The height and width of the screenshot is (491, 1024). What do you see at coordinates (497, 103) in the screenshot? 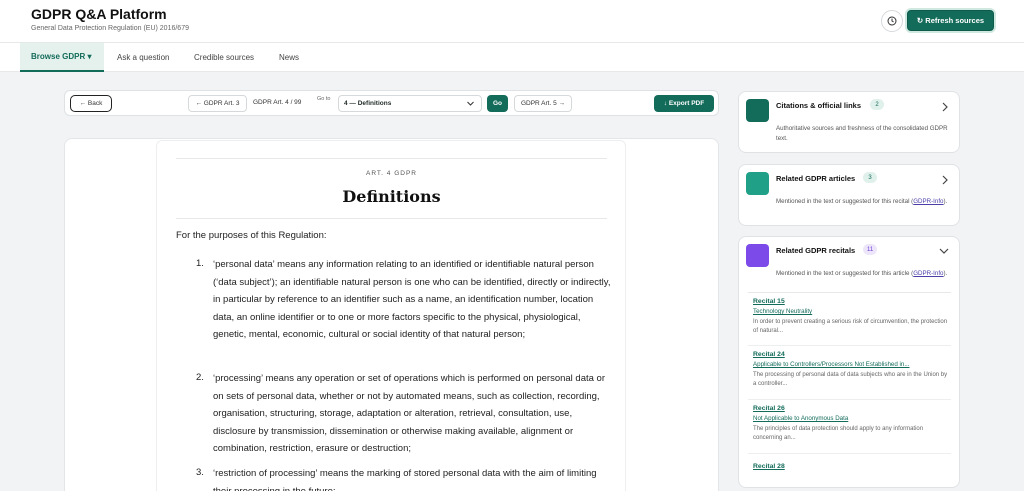
I see `go-button: Go` at bounding box center [497, 103].